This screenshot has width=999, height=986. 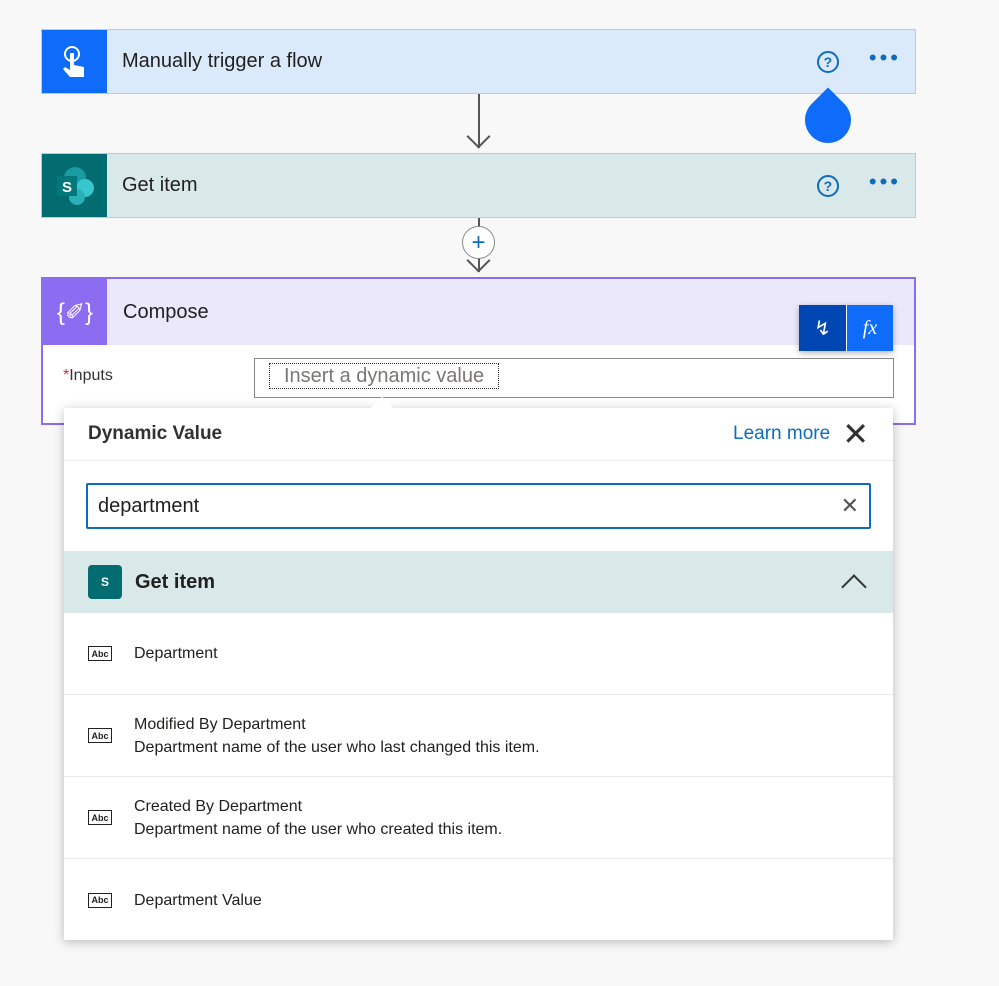 What do you see at coordinates (478, 900) in the screenshot?
I see `list-item: Abc Department Value` at bounding box center [478, 900].